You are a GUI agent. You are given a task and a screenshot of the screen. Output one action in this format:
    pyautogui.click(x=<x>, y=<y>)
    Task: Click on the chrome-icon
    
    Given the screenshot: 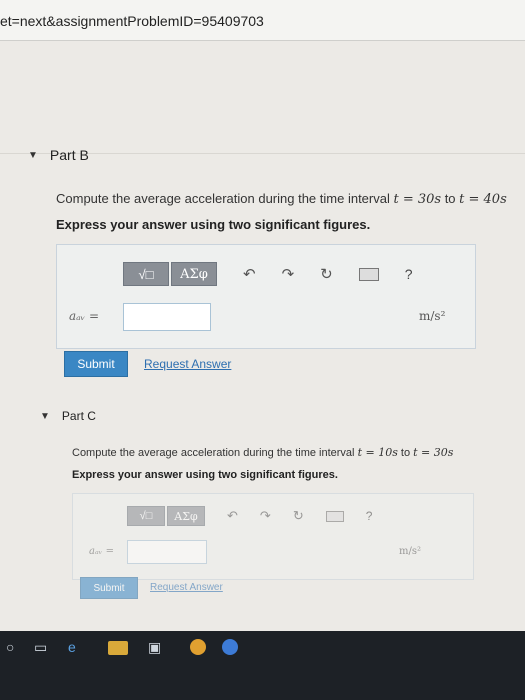 What is the action you would take?
    pyautogui.click(x=198, y=647)
    